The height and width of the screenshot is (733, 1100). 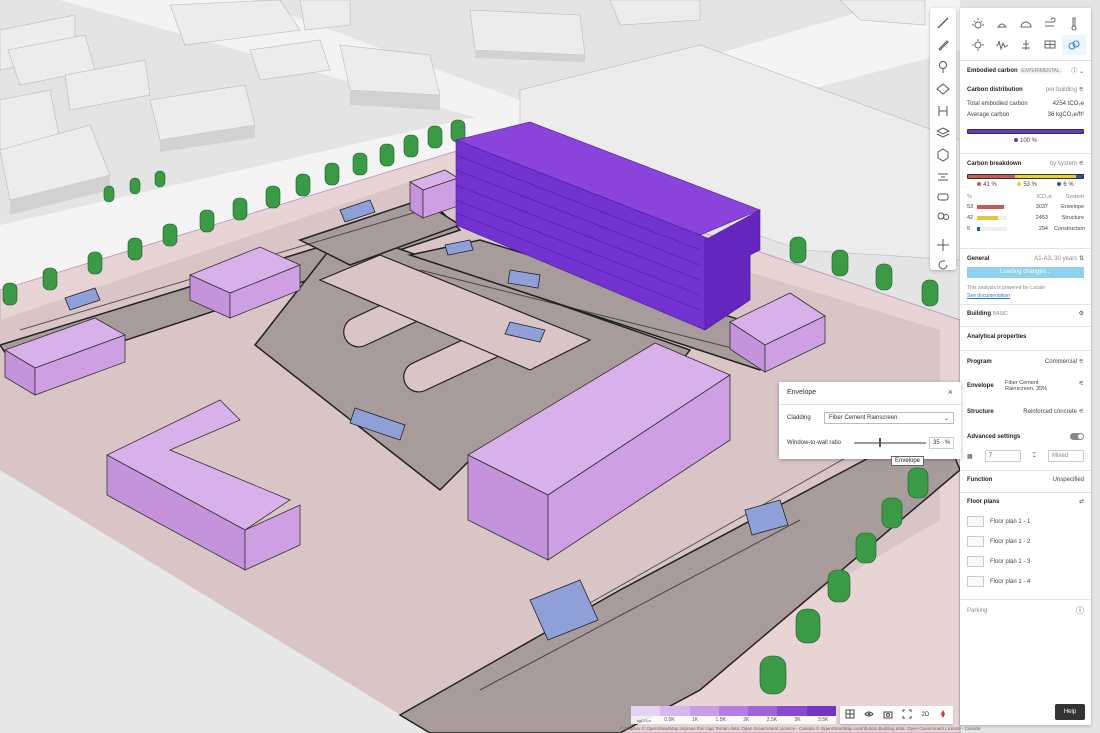 I want to click on floor-plans-label: Floor plans, so click(x=983, y=501).